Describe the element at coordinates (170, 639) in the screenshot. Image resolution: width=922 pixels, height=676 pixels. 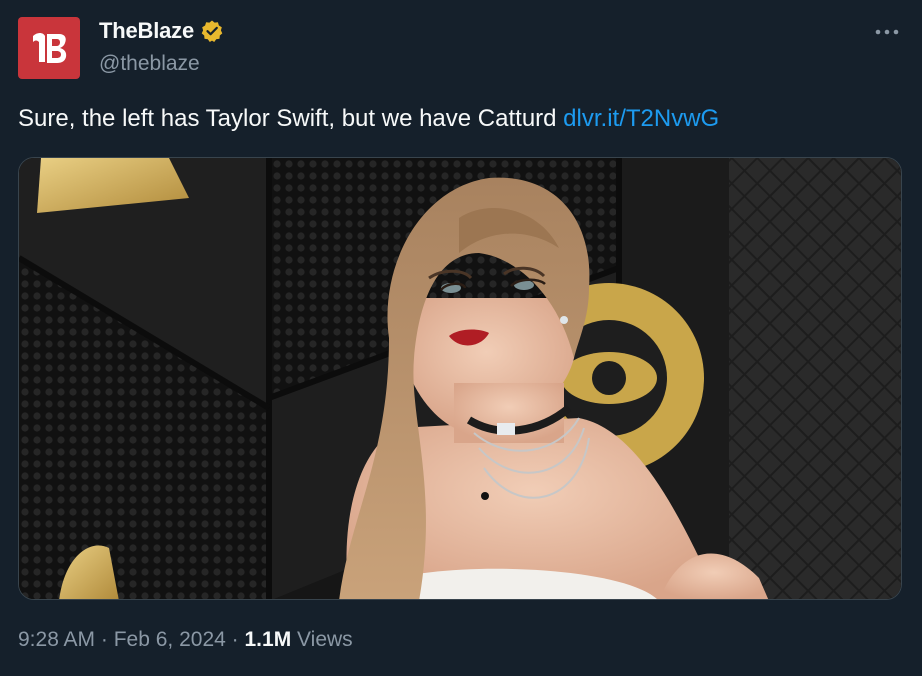
I see `tweet-date: Feb 6, 2024` at that location.